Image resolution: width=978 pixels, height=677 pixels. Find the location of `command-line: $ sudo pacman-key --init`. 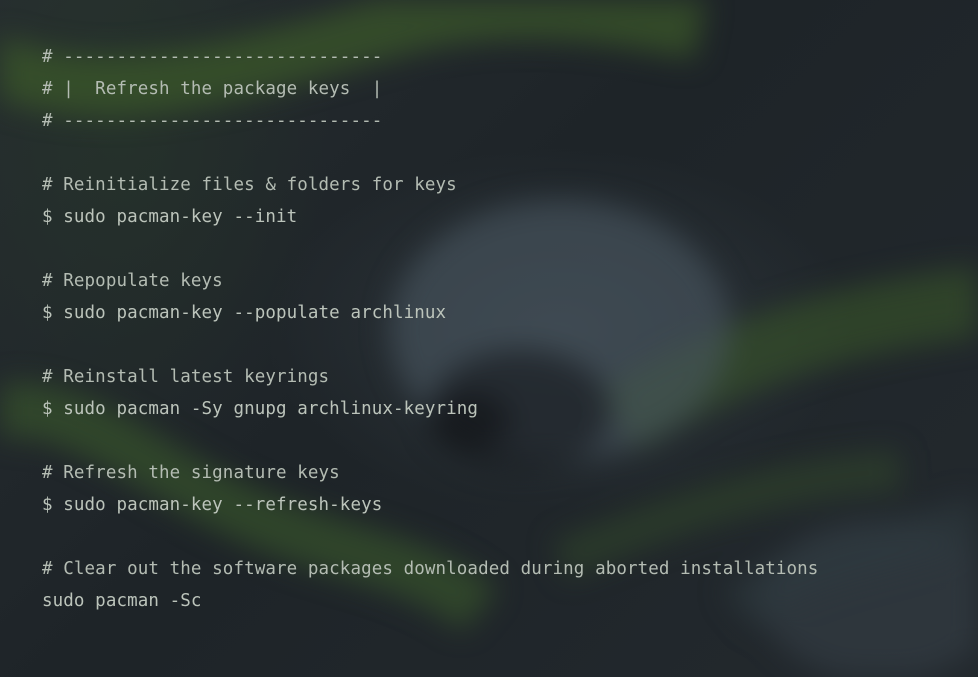

command-line: $ sudo pacman-key --init is located at coordinates (170, 217).